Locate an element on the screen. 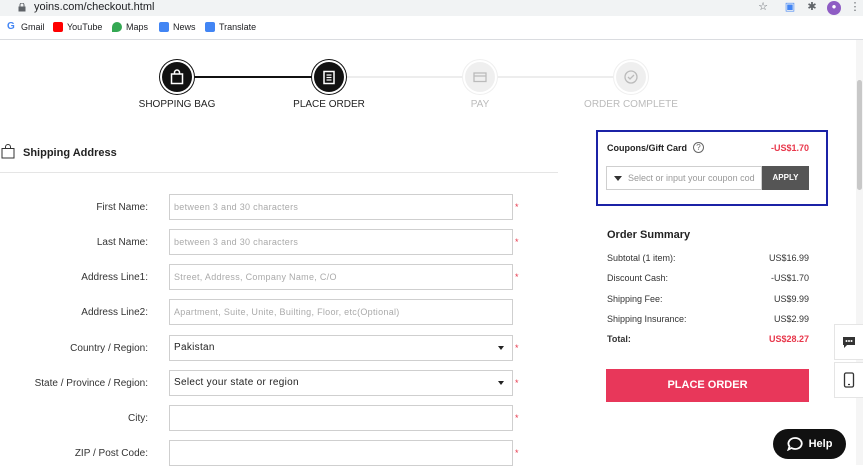 The image size is (863, 466). url-text: yoins.com/checkout.html is located at coordinates (94, 7).